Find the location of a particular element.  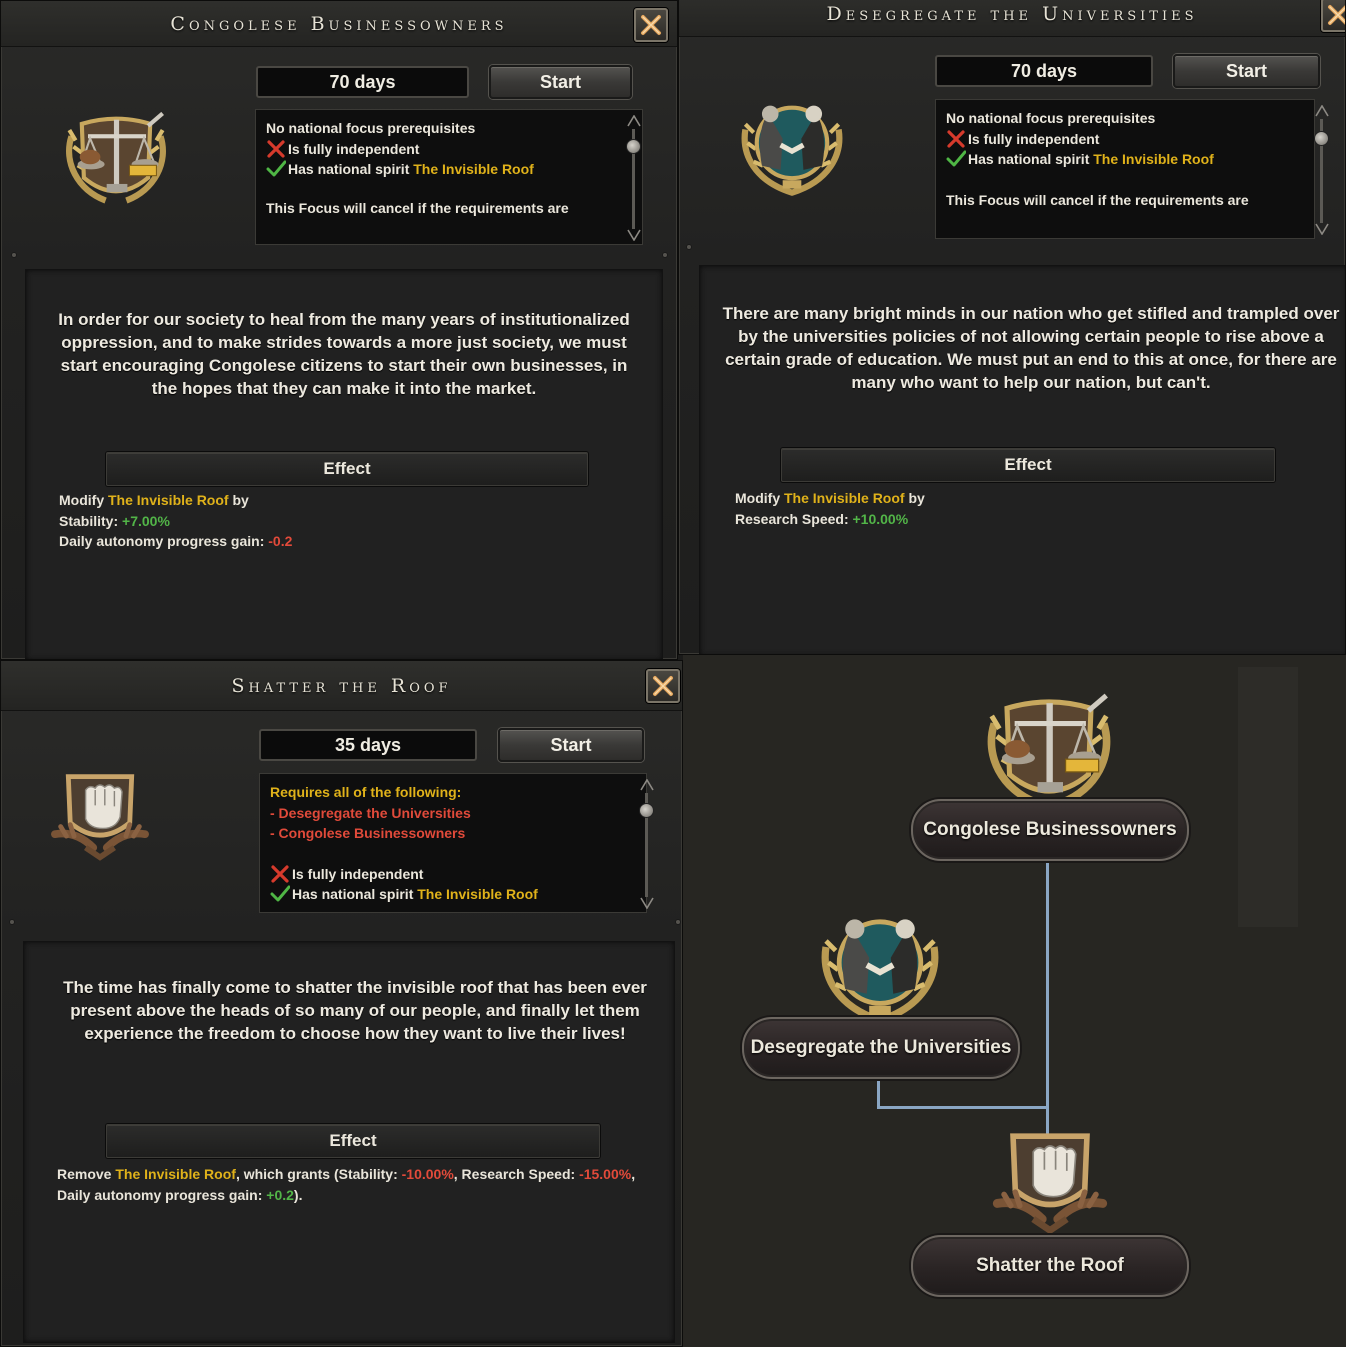

panel-title: Congolese Businessowners is located at coordinates (339, 23).